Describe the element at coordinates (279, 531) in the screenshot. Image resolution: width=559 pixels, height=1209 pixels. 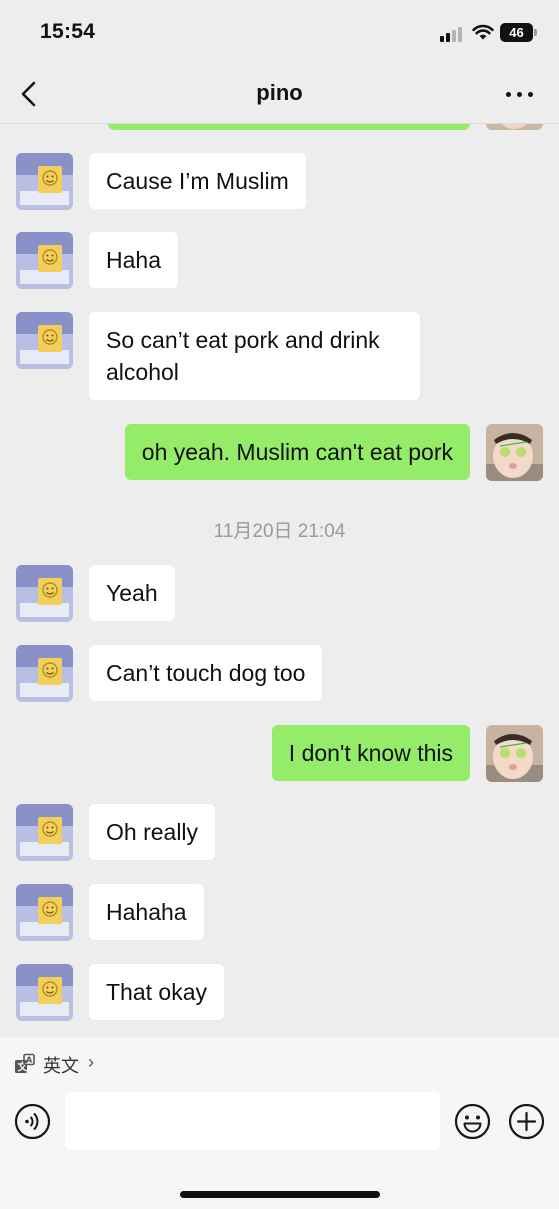
I see `message-timestamp: 11月20日 21:04` at that location.